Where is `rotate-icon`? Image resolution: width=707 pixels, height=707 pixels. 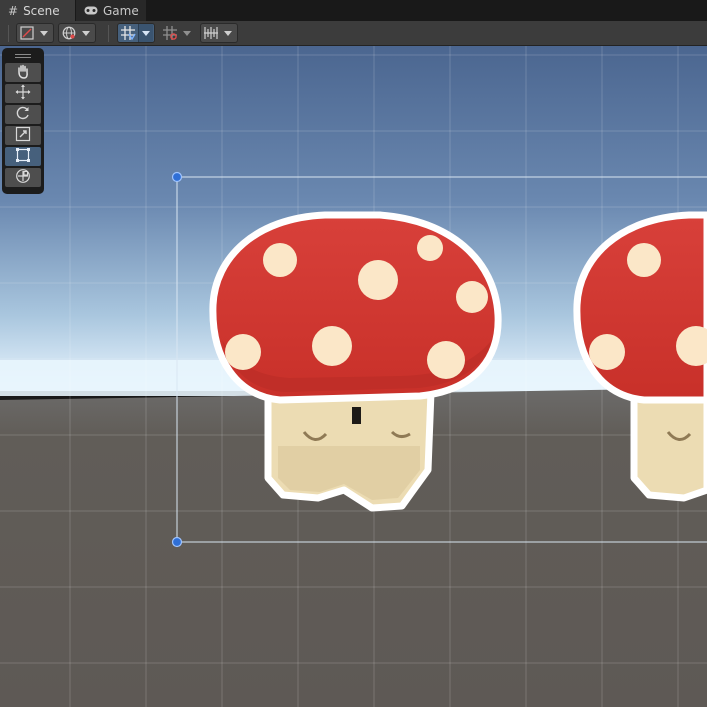
rotate-icon is located at coordinates (23, 115).